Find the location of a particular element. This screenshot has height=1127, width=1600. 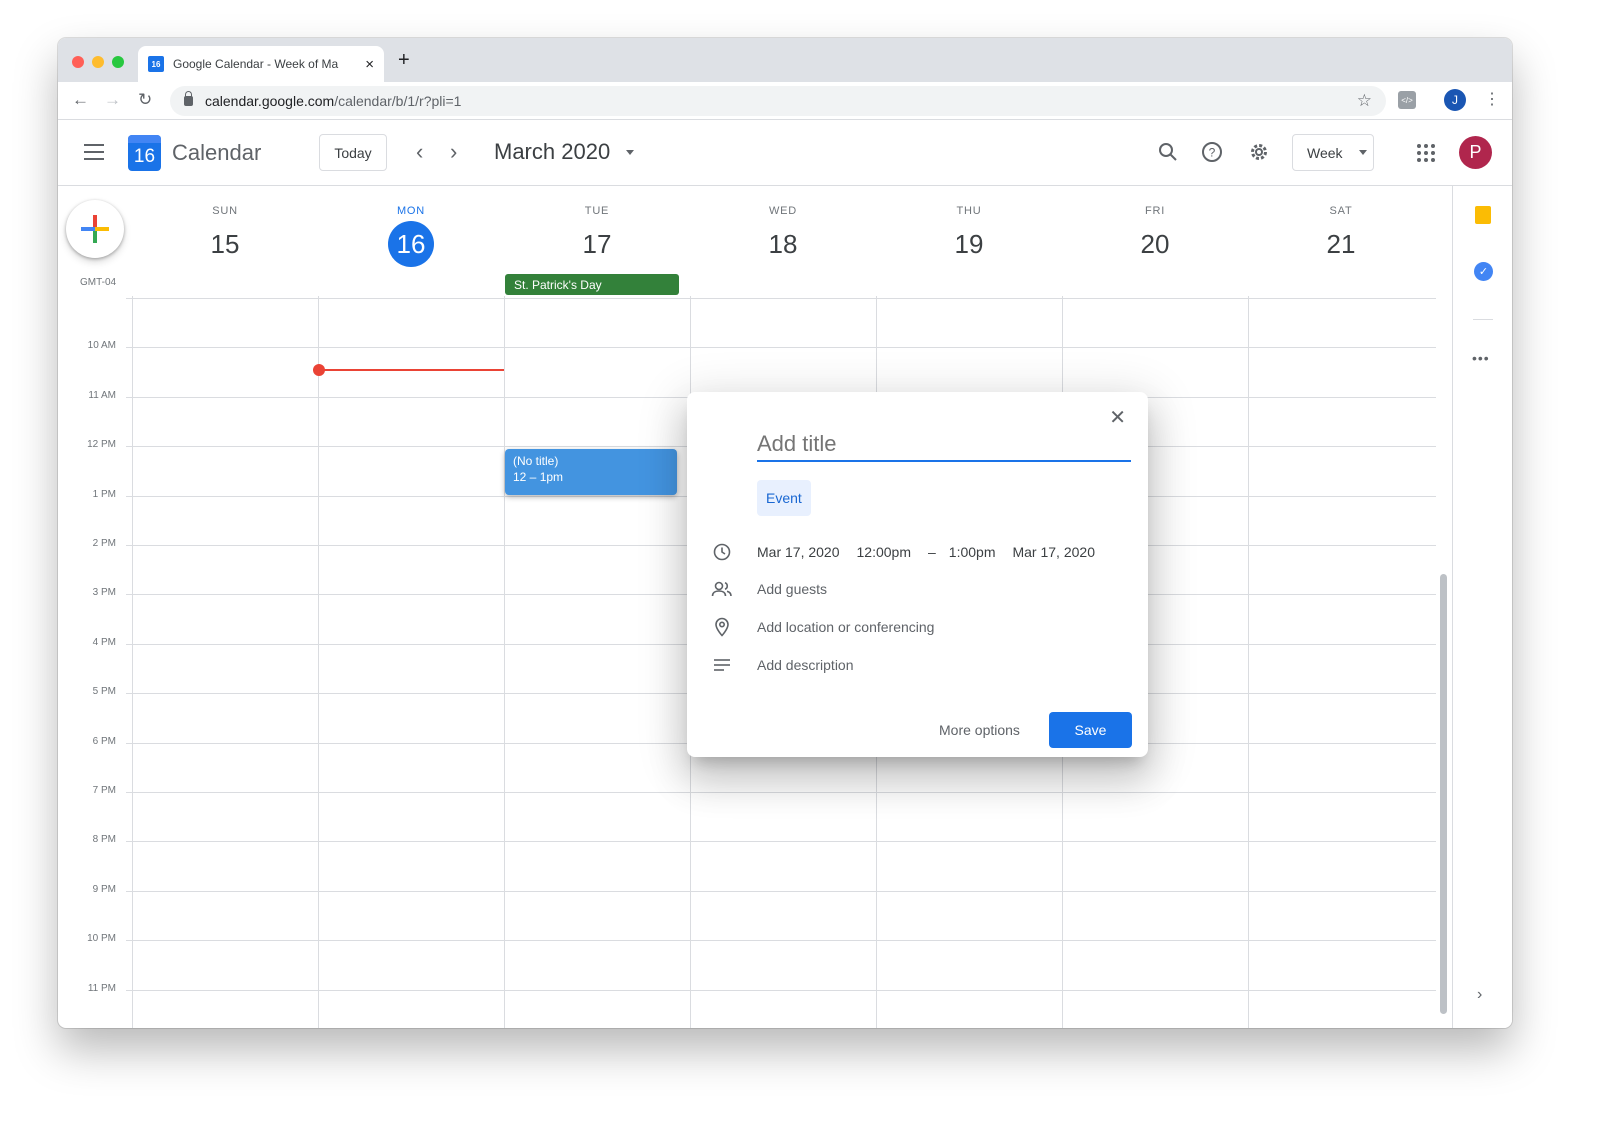

month-dropdown-icon is located at coordinates (630, 152).